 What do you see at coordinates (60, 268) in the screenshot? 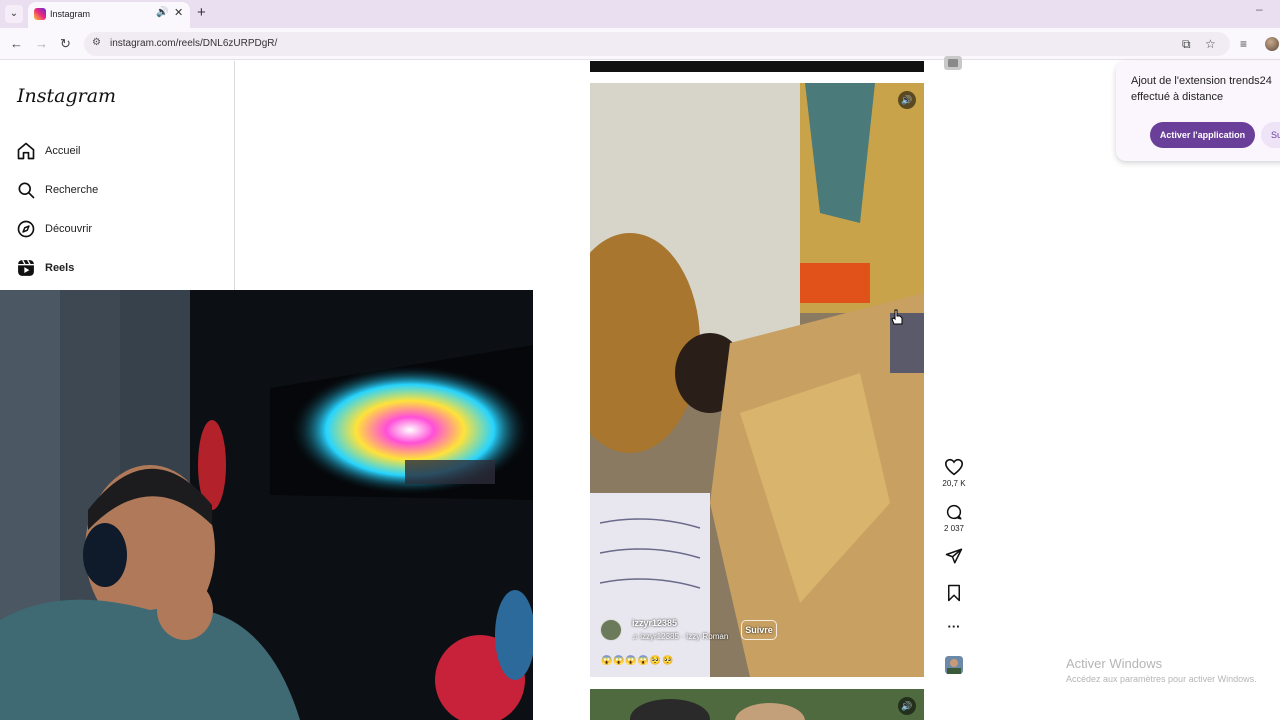
I see `sidebar-item-label: Reels` at bounding box center [60, 268].